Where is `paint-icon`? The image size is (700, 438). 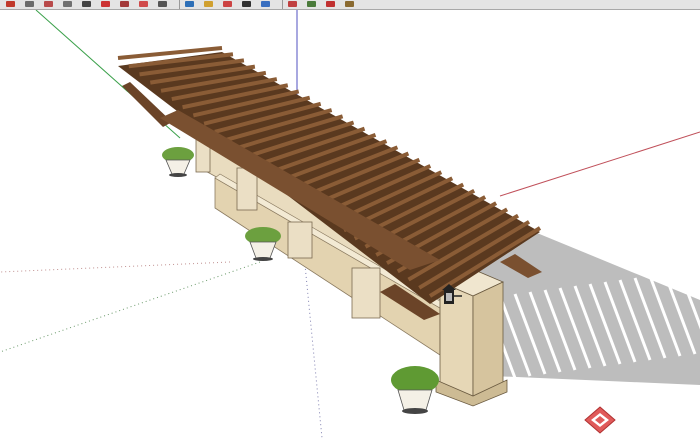
paint-icon is located at coordinates (67, 4).